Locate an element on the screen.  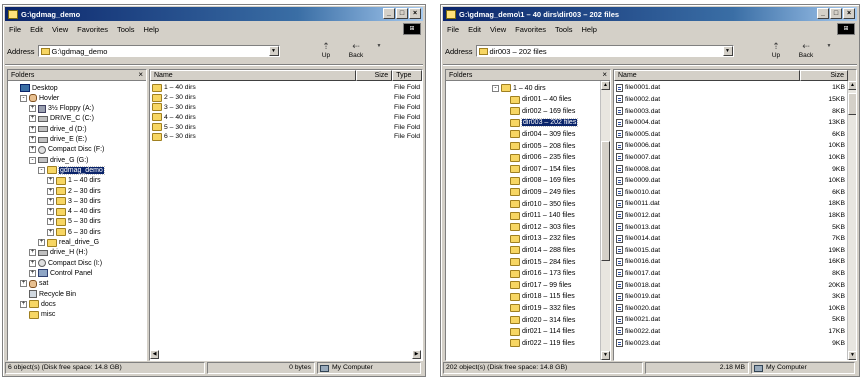
folders-vertical-scrollbar: ▲ ▼ is located at coordinates (605, 220).